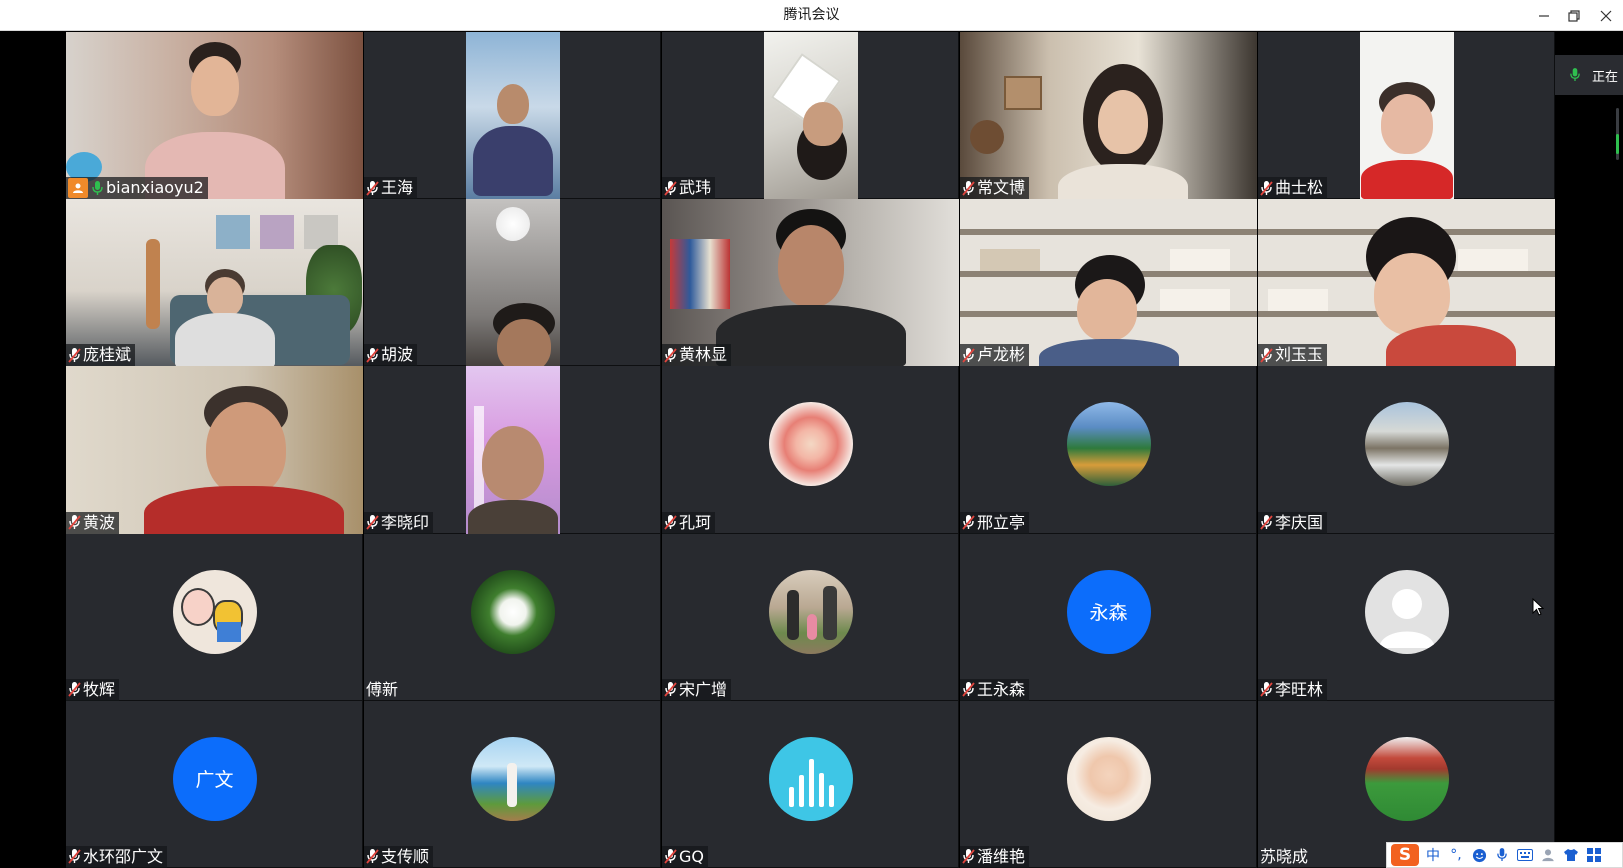 The image size is (1623, 868). What do you see at coordinates (810, 444) in the screenshot?
I see `flower-avatar` at bounding box center [810, 444].